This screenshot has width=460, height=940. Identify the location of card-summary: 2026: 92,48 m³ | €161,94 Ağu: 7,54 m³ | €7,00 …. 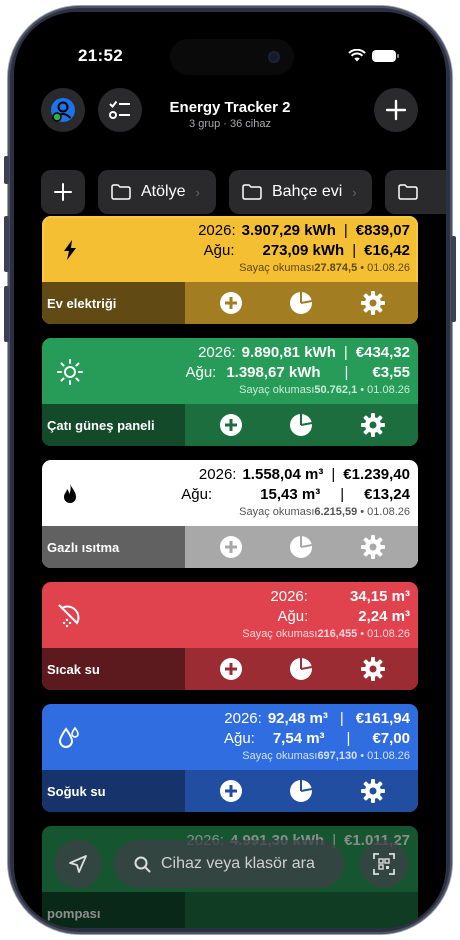
(230, 737).